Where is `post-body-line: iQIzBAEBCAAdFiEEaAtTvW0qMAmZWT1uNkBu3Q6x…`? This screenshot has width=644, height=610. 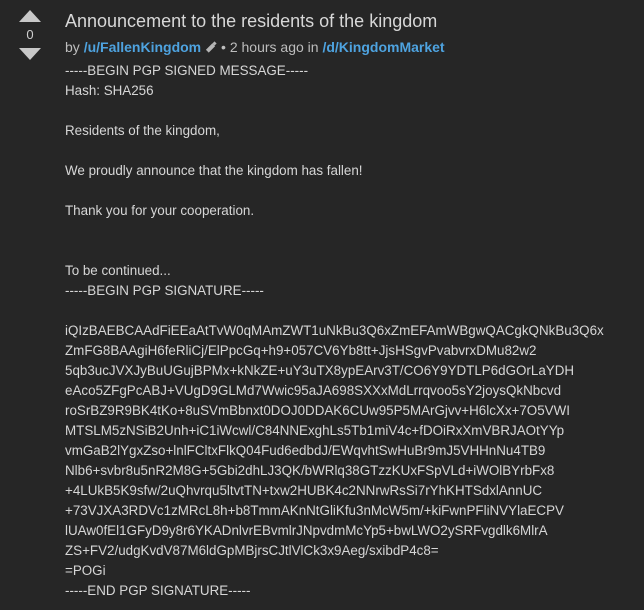
post-body-line: iQIzBAEBCAAdFiEEaAtTvW0qMAmZWT1uNkBu3Q6x… is located at coordinates (334, 330).